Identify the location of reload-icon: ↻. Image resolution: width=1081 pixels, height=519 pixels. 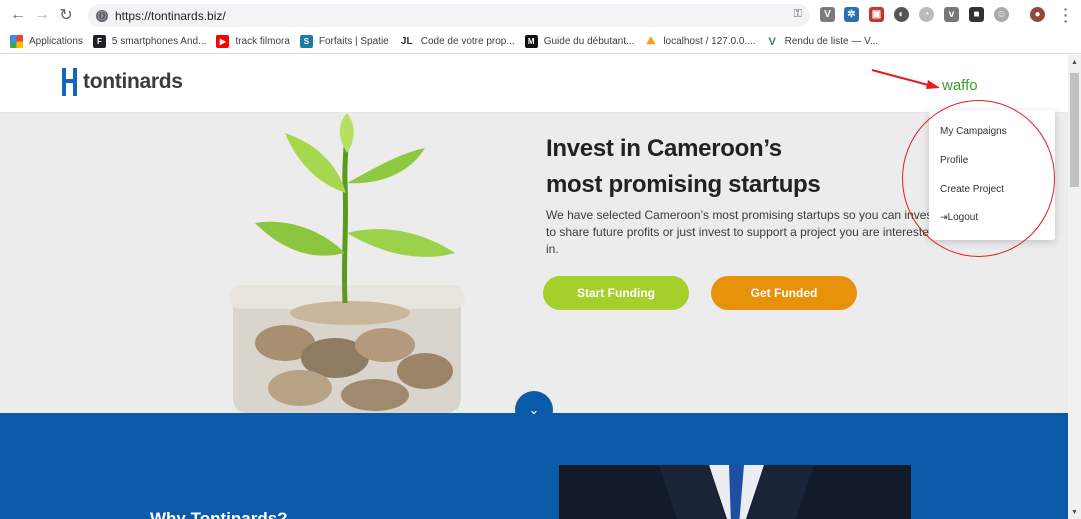
(66, 15).